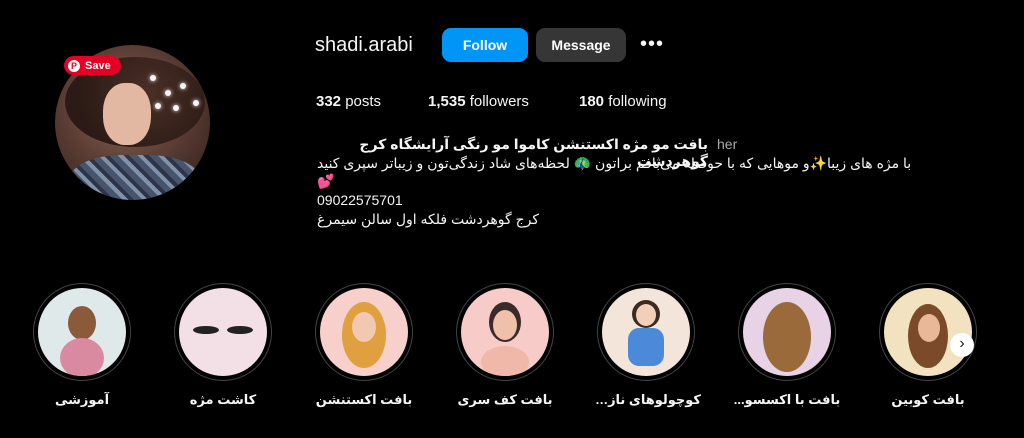 The image size is (1024, 438). Describe the element at coordinates (364, 45) in the screenshot. I see `username: shadi.arabi` at that location.